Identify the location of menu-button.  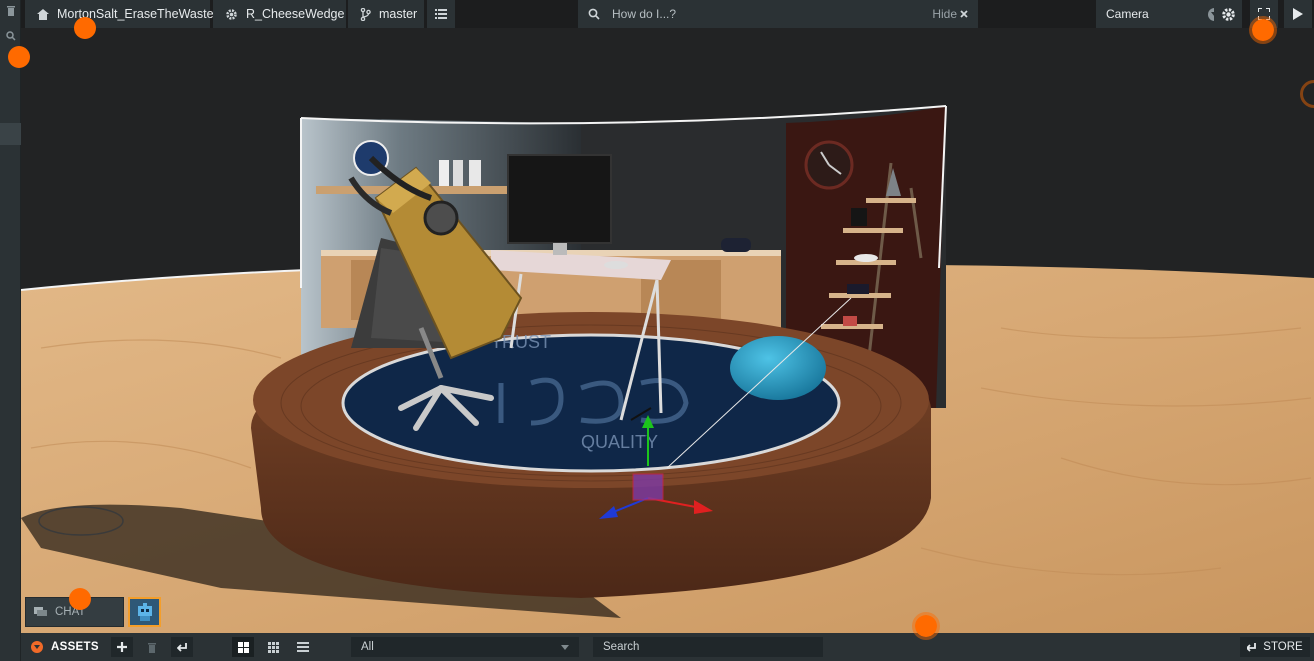
(441, 14).